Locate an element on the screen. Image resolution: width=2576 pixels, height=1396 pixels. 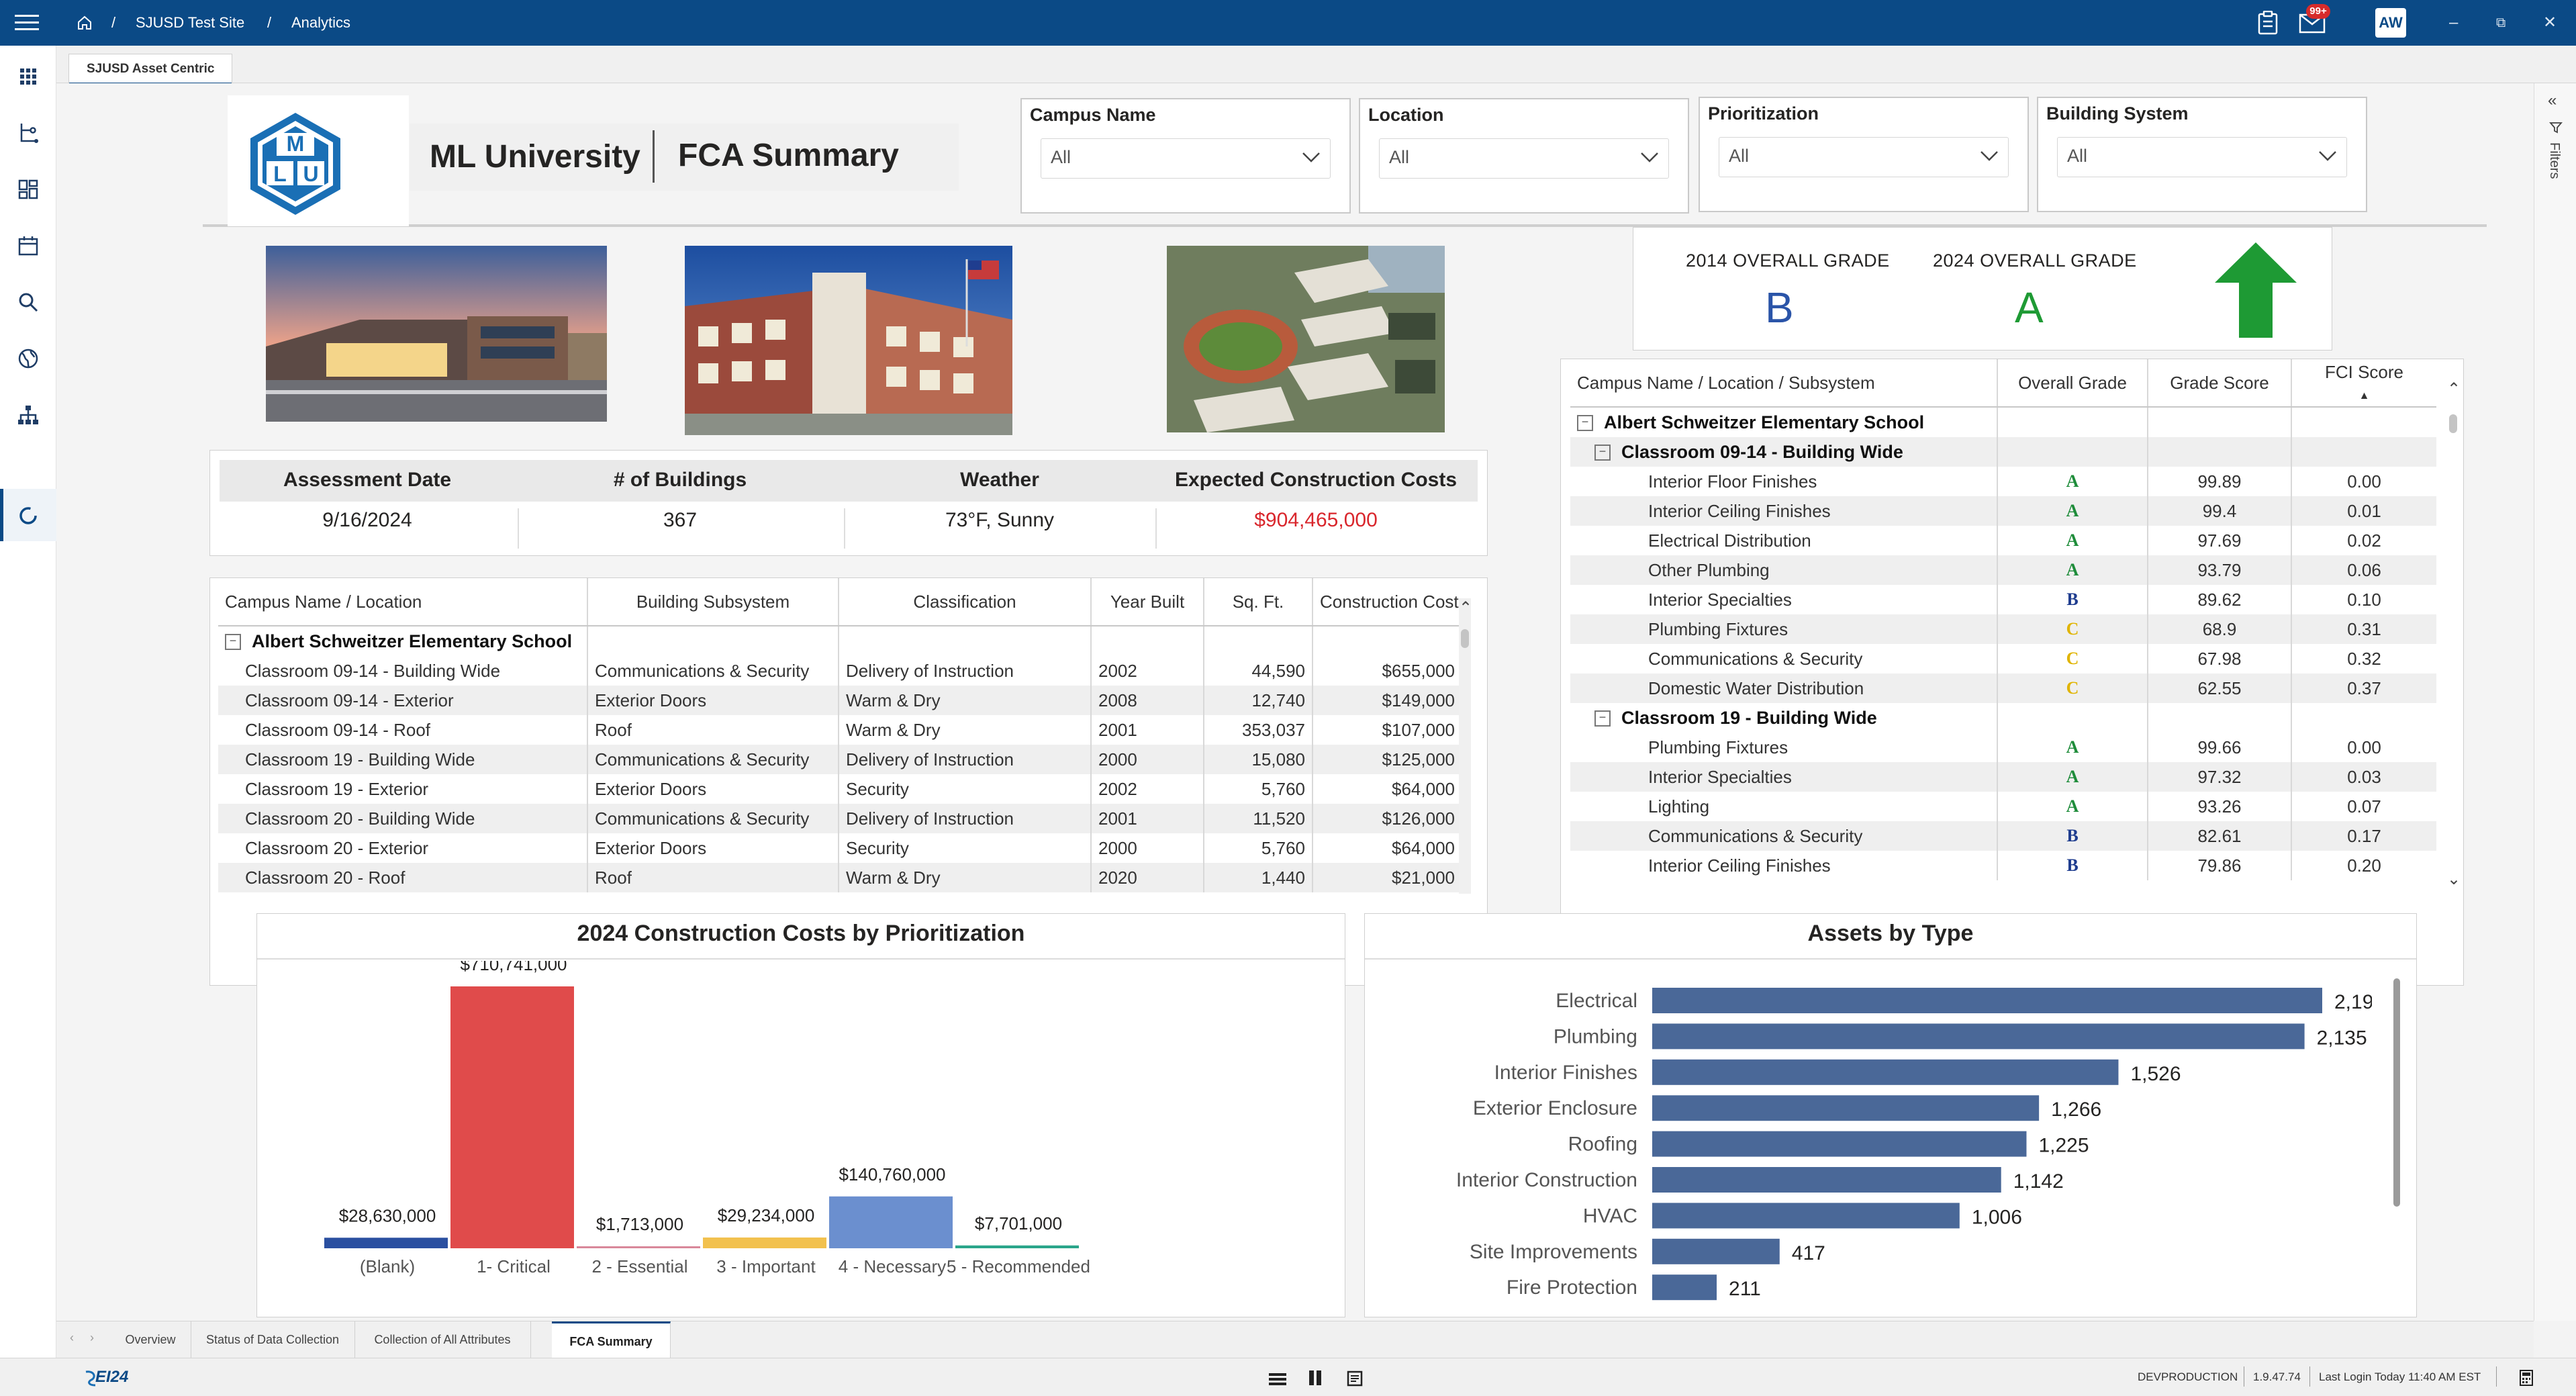
bar-roofing is located at coordinates (1839, 1144).